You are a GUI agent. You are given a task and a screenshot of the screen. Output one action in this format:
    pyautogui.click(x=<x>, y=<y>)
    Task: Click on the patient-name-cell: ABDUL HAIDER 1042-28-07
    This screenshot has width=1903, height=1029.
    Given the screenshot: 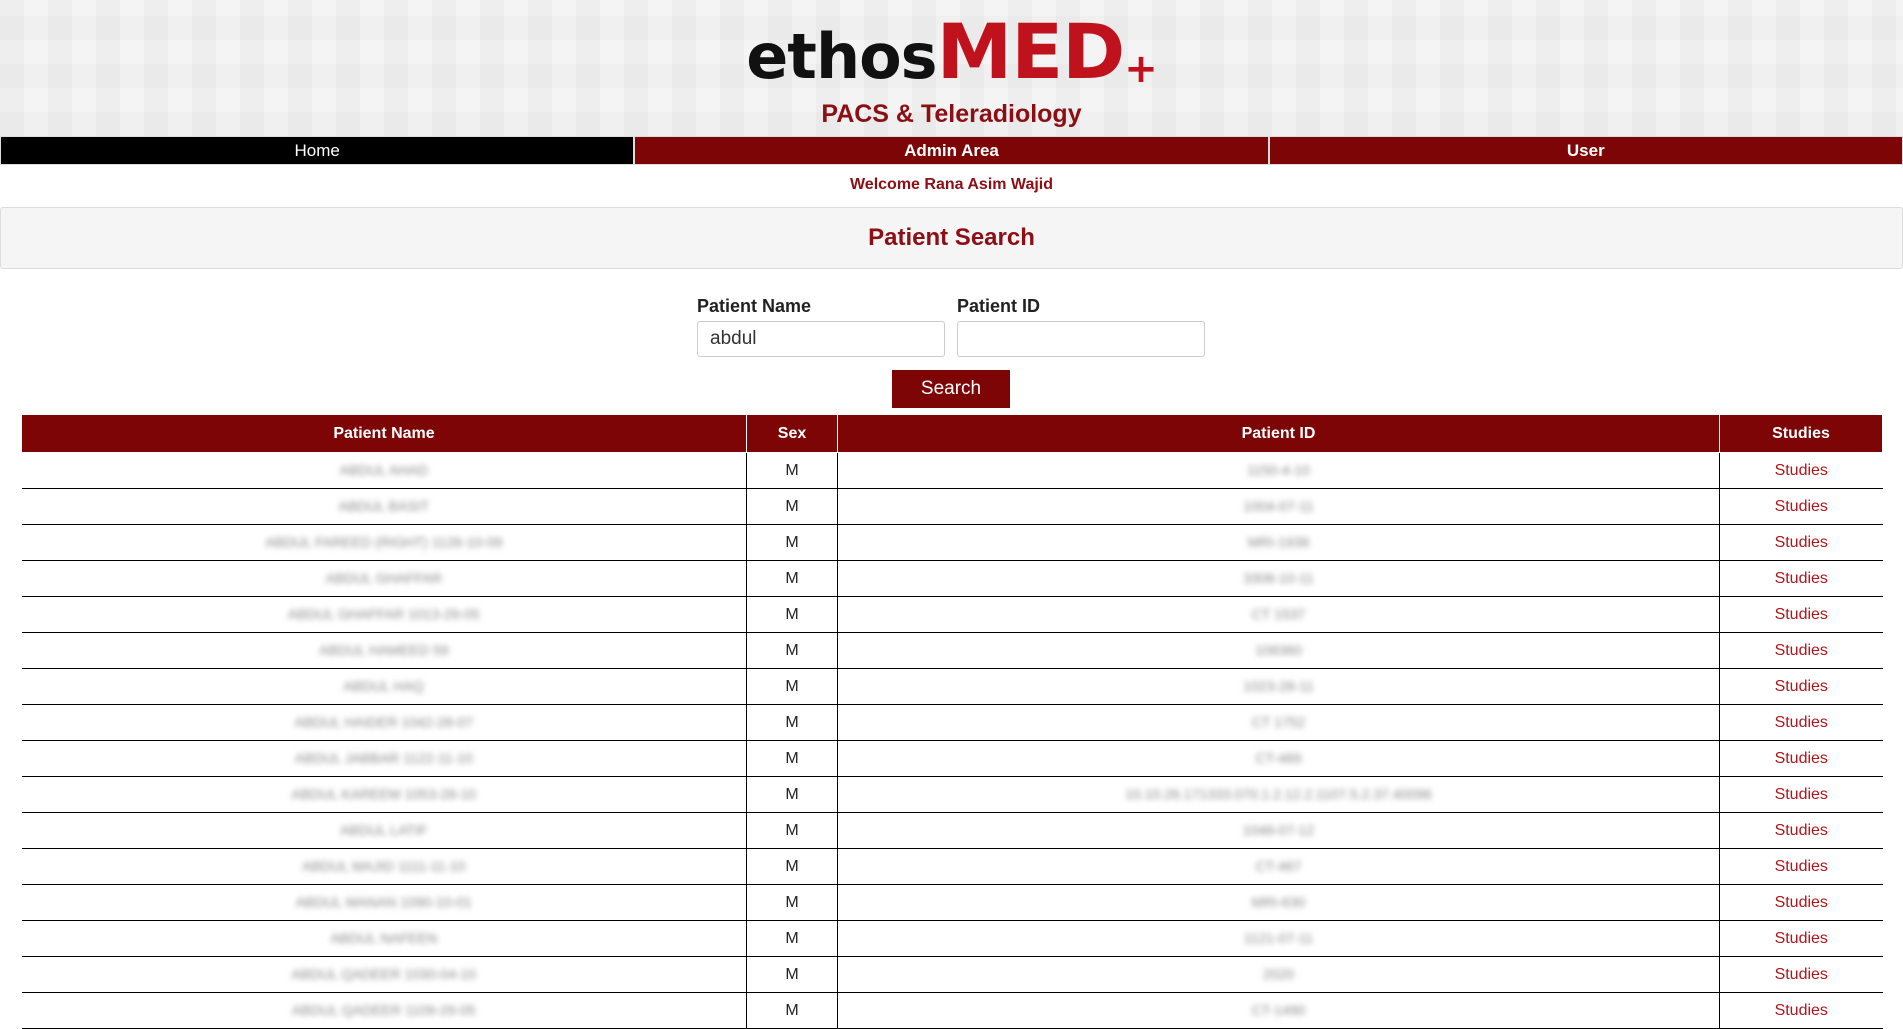 What is the action you would take?
    pyautogui.click(x=384, y=722)
    